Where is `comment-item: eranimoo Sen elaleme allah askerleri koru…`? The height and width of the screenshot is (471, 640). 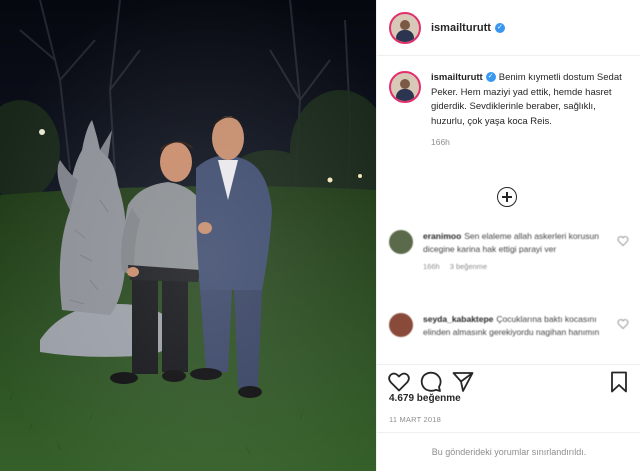 comment-item: eranimoo Sen elaleme allah askerleri koru… is located at coordinates (509, 251).